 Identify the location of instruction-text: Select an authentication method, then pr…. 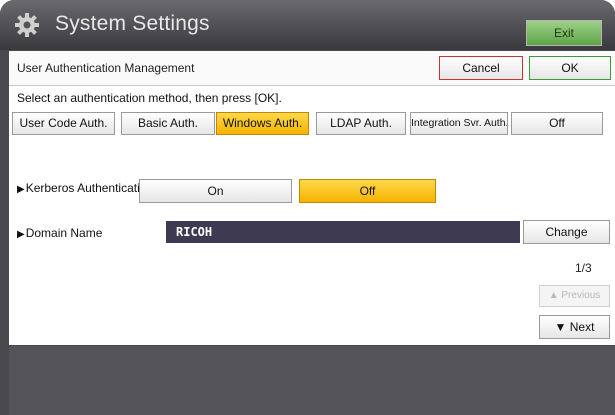
(149, 98).